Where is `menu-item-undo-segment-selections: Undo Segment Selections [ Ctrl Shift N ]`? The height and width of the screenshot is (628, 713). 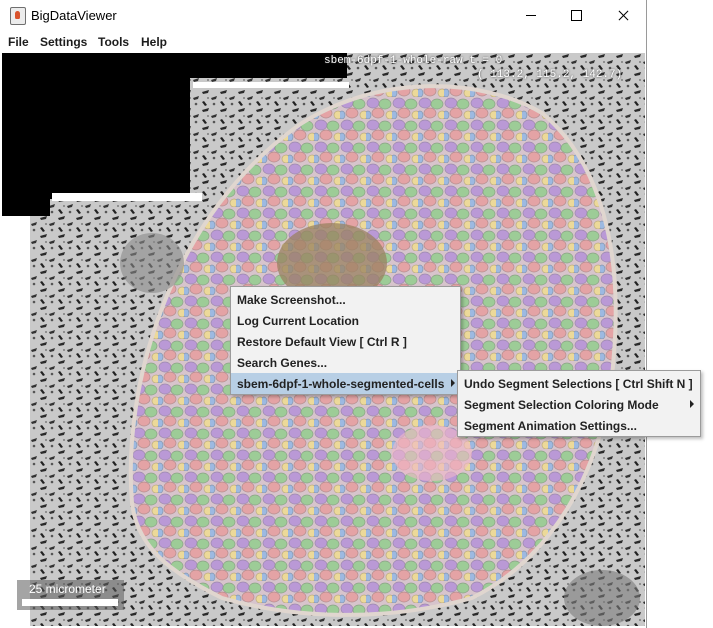
menu-item-undo-segment-selections: Undo Segment Selections [ Ctrl Shift N ] is located at coordinates (579, 383).